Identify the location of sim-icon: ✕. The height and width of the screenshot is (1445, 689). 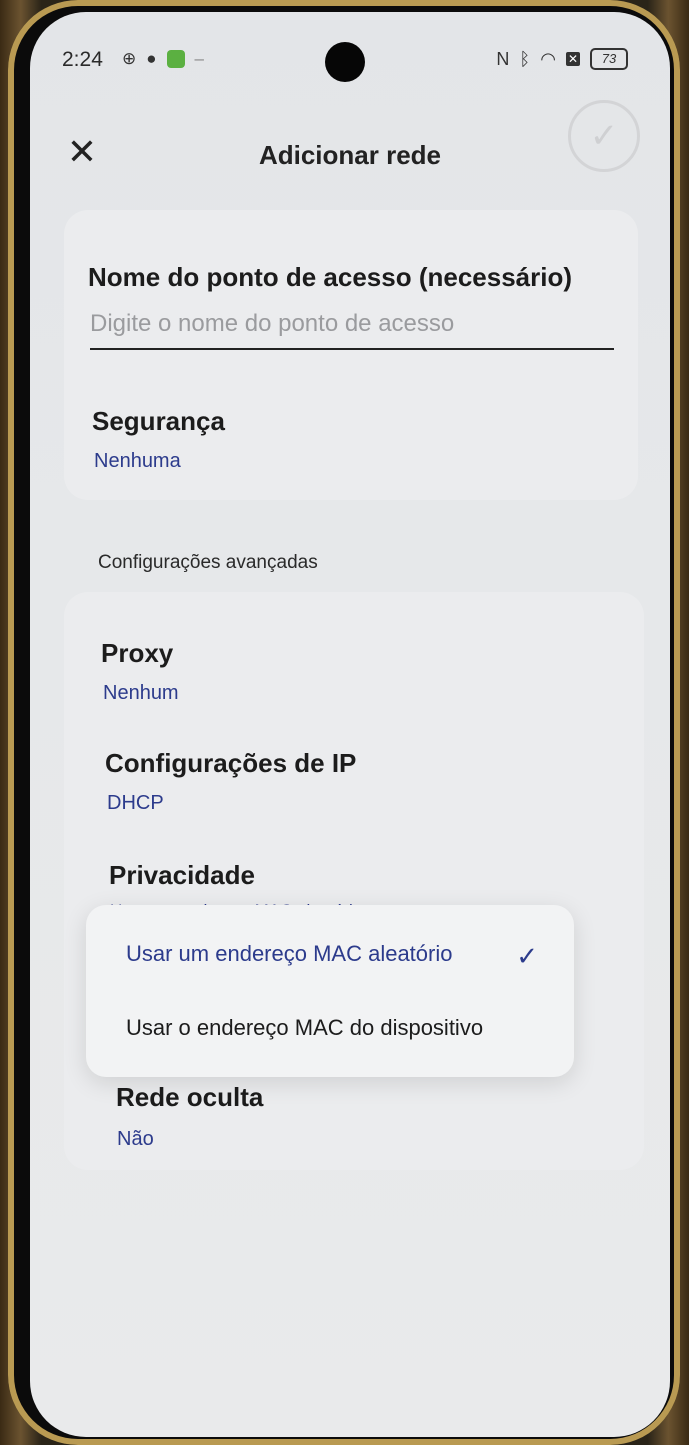
(572, 59).